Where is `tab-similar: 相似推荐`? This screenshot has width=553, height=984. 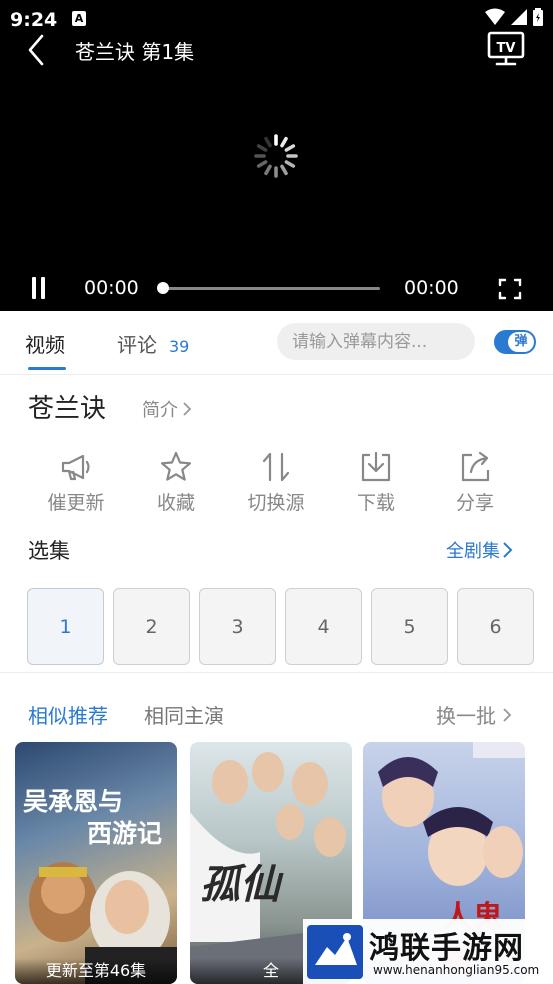 tab-similar: 相似推荐 is located at coordinates (68, 714).